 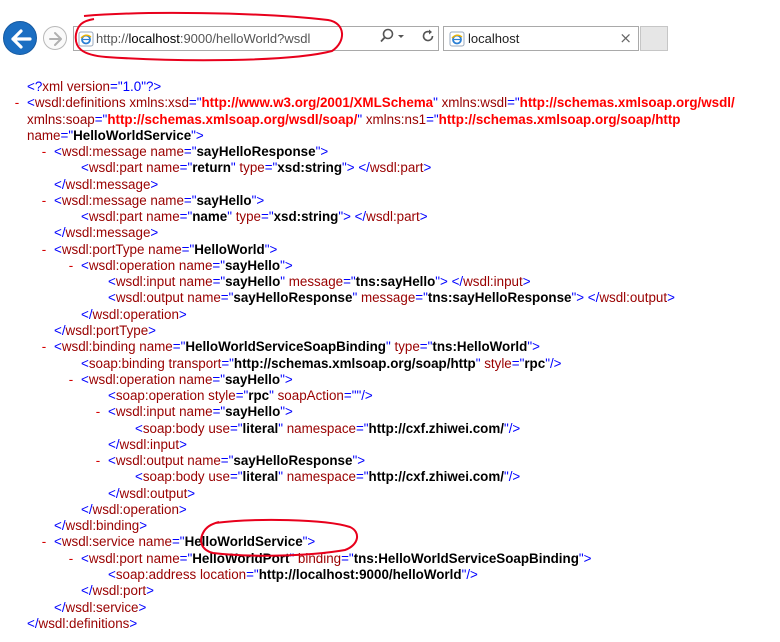 What do you see at coordinates (390, 331) in the screenshot?
I see `xml-line: </wsdl:portType>` at bounding box center [390, 331].